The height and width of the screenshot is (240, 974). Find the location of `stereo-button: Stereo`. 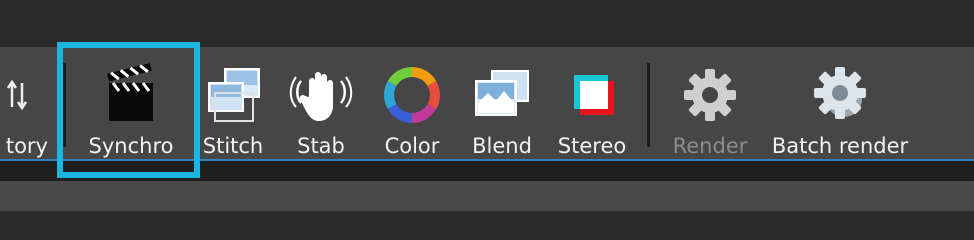

stereo-button: Stereo is located at coordinates (592, 103).